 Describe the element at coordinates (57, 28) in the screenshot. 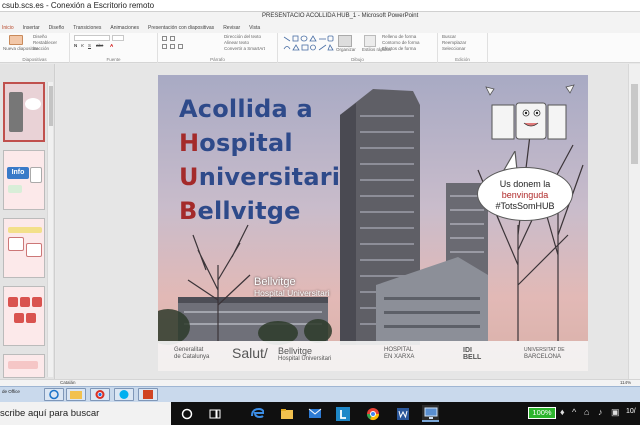

I see `tab-diseno: Diseño` at that location.